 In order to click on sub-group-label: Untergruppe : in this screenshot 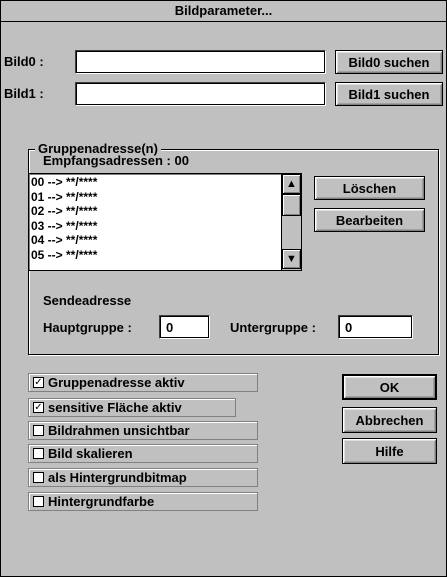, I will do `click(273, 327)`.